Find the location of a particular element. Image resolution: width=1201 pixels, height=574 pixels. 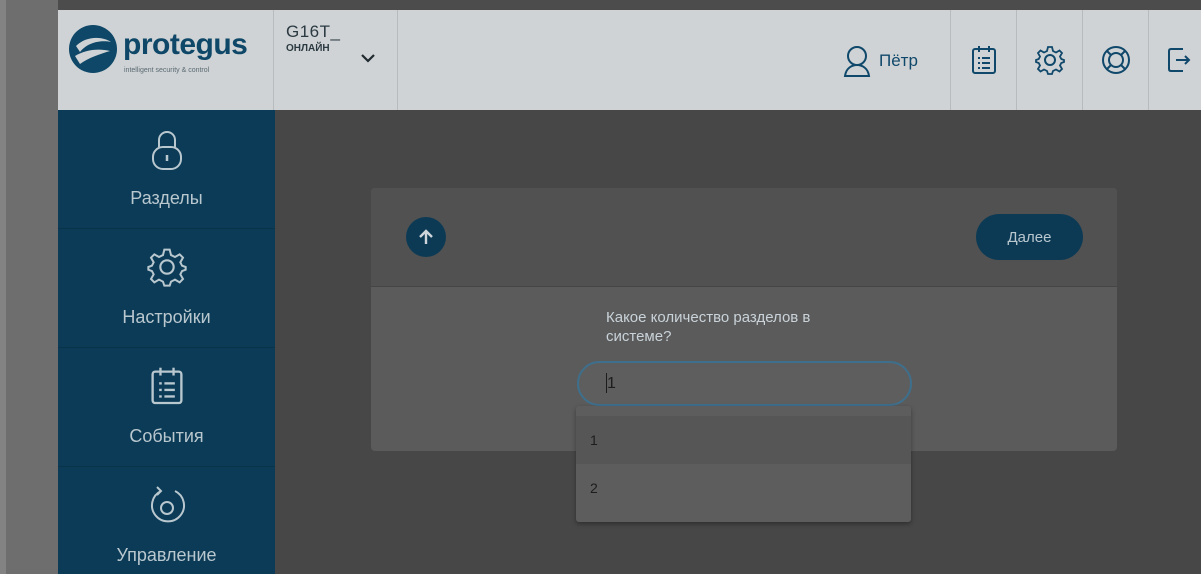

help-button is located at coordinates (1115, 60).